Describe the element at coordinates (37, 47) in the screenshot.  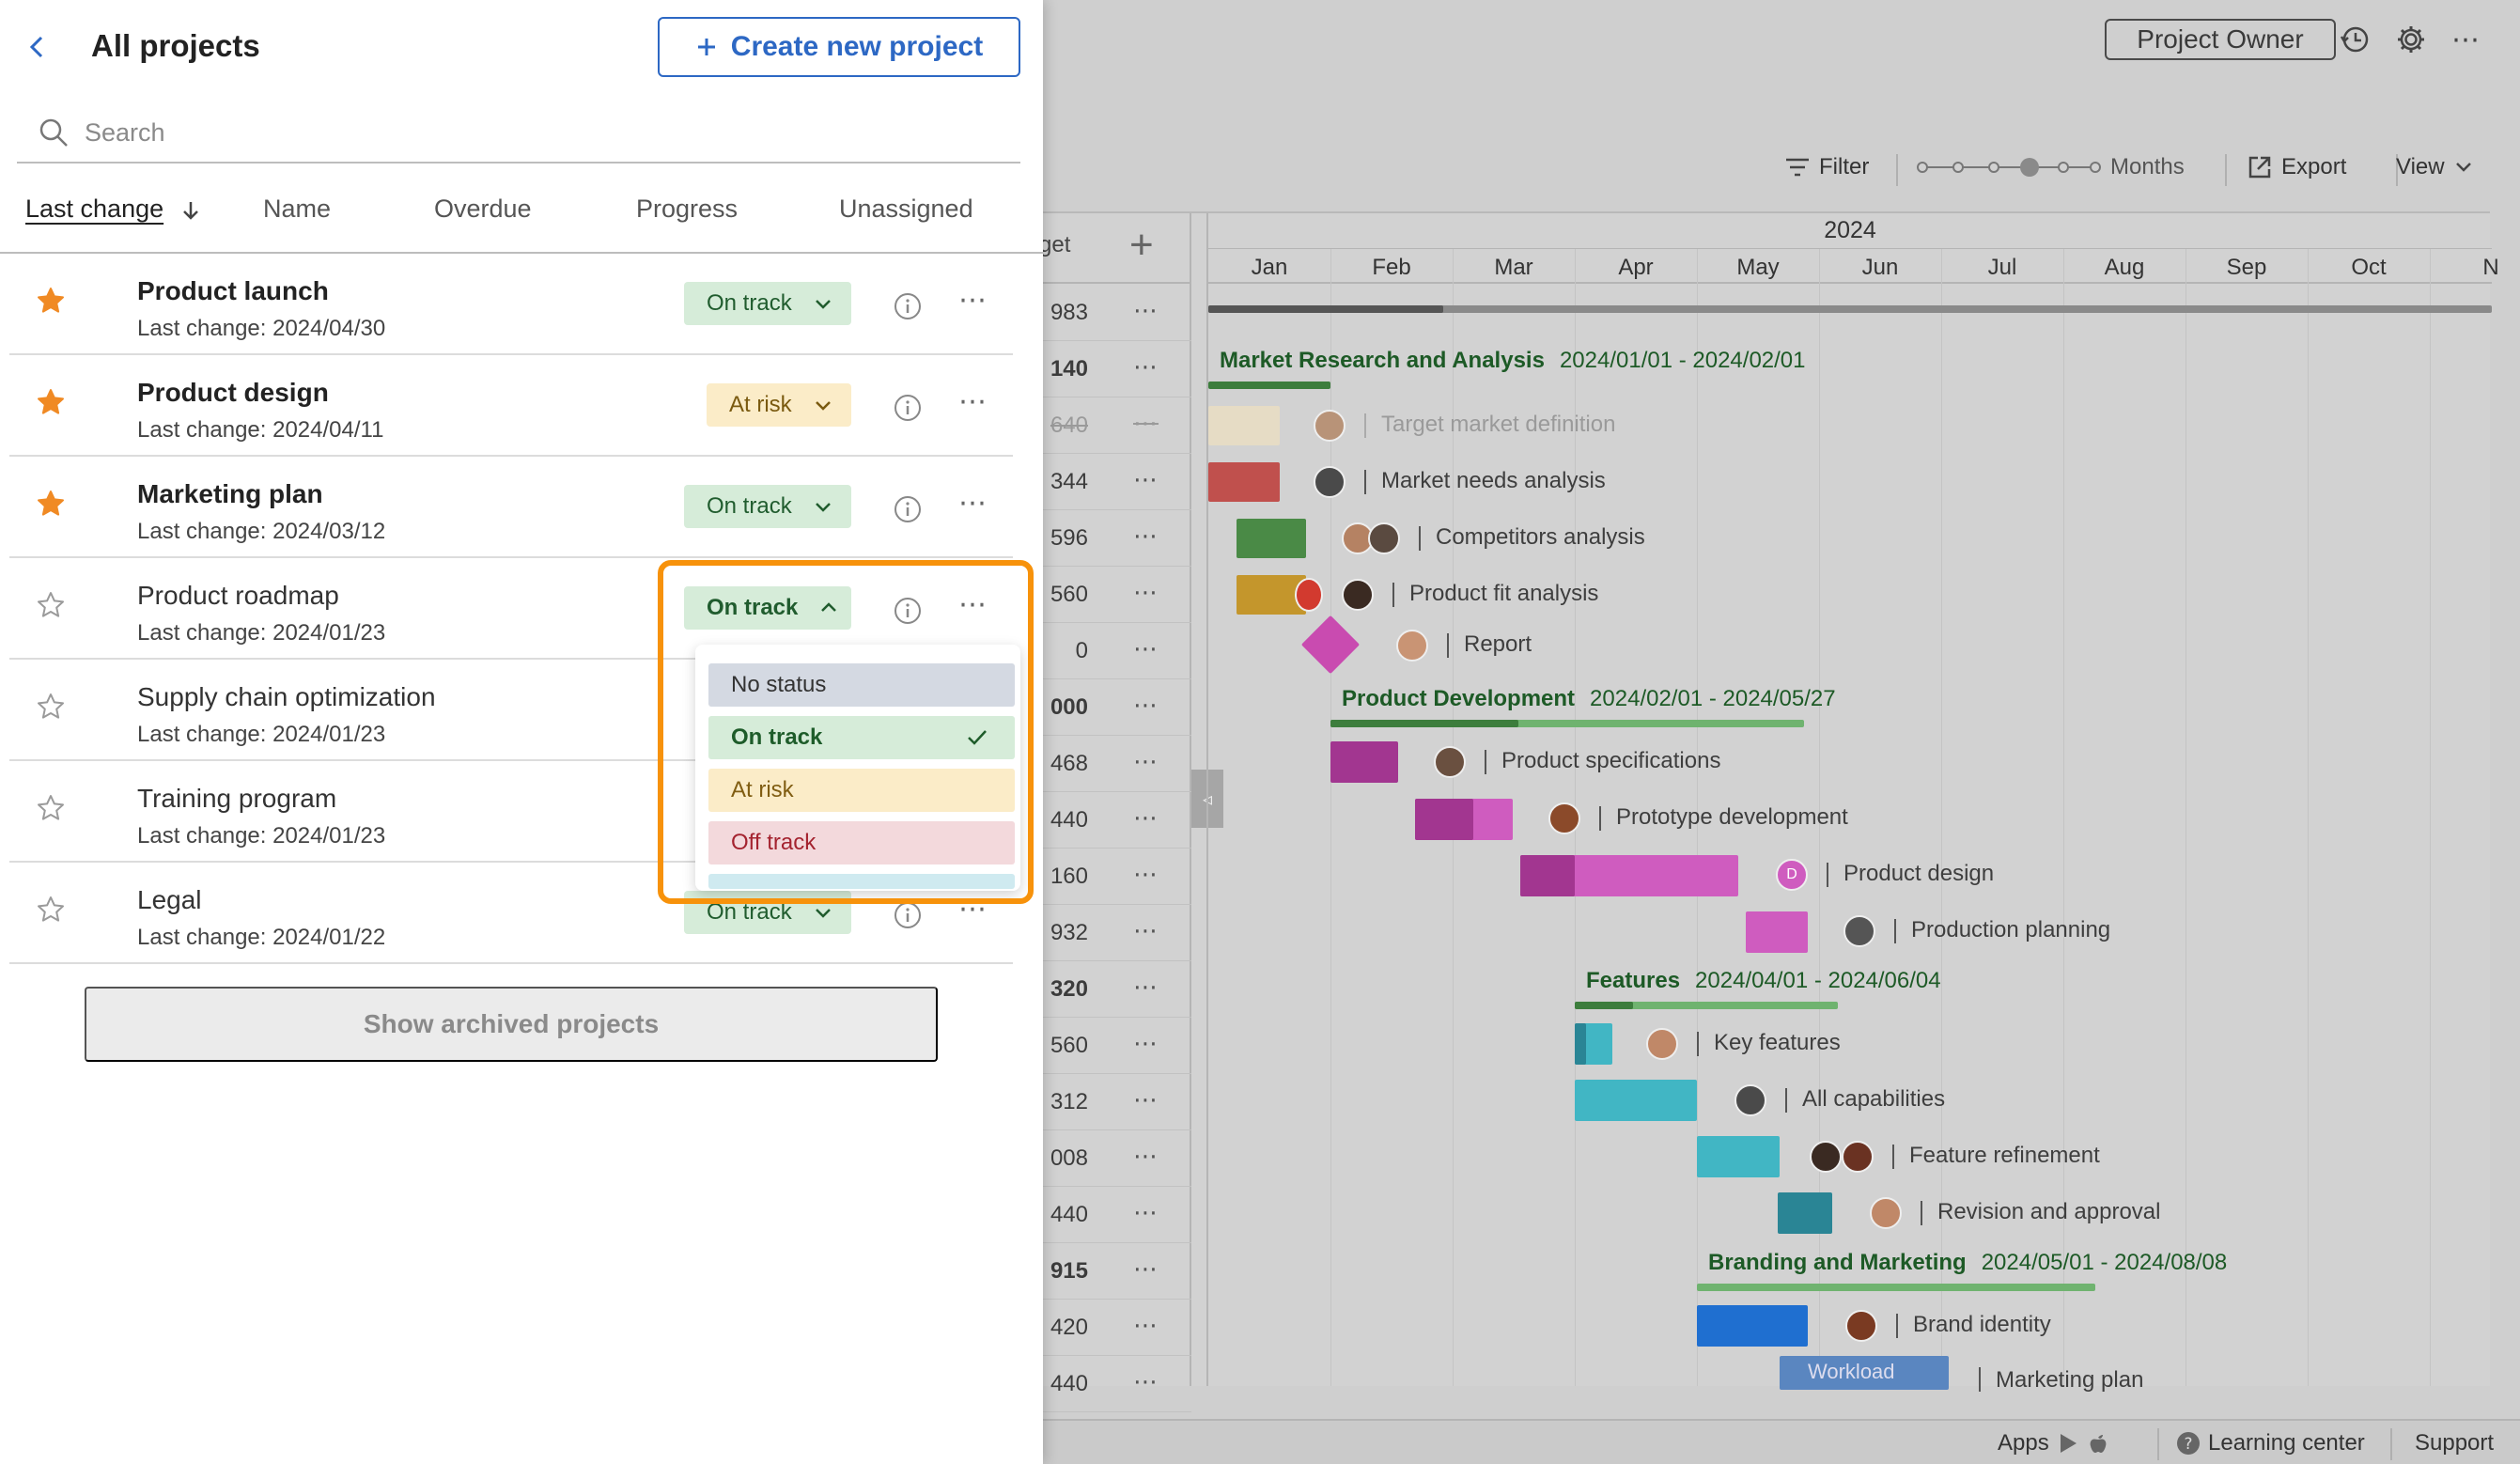
I see `back-button` at that location.